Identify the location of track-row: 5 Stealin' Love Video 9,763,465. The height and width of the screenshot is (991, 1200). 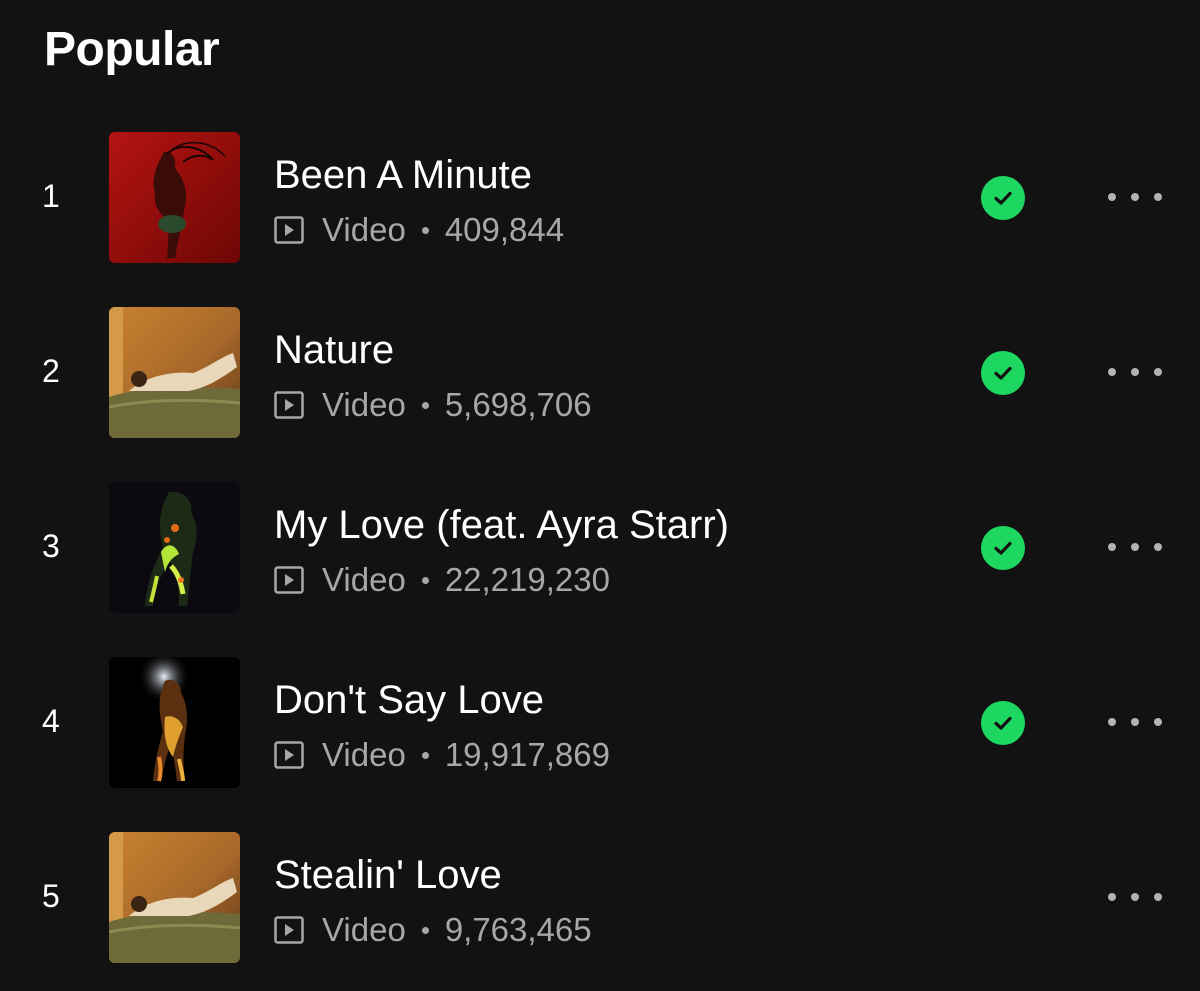
(600, 897).